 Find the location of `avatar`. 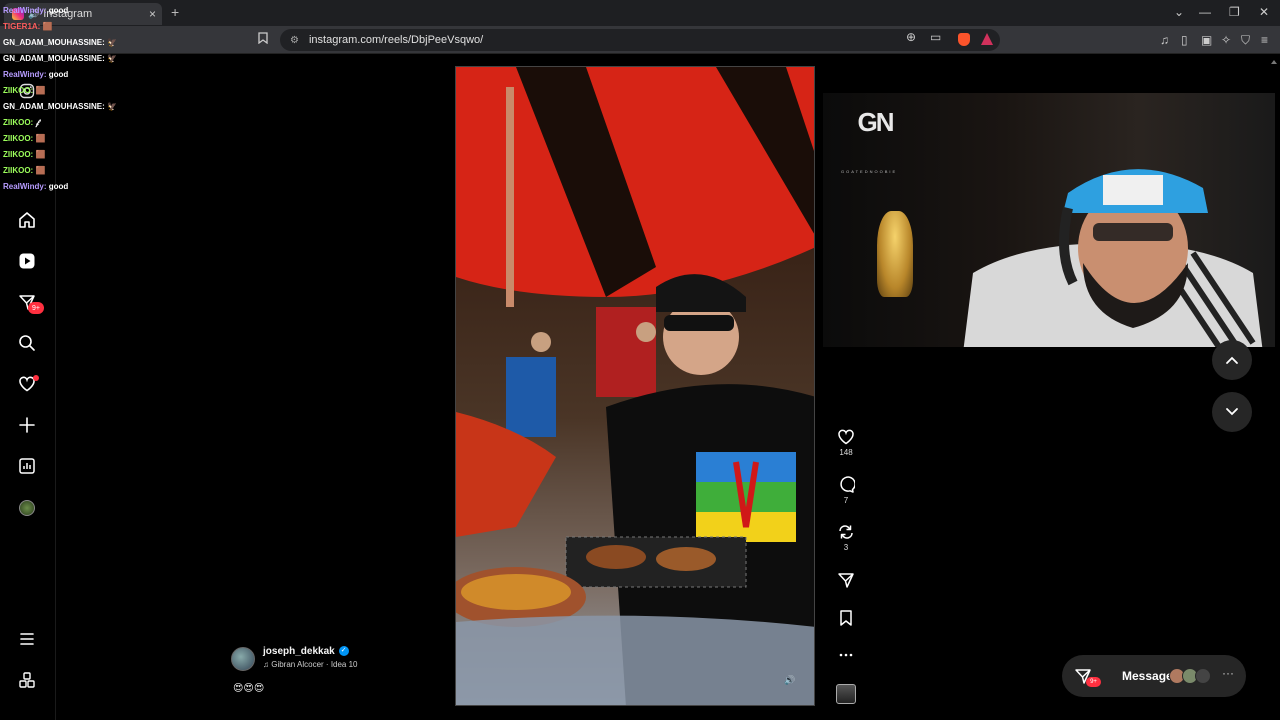

avatar is located at coordinates (1203, 676).